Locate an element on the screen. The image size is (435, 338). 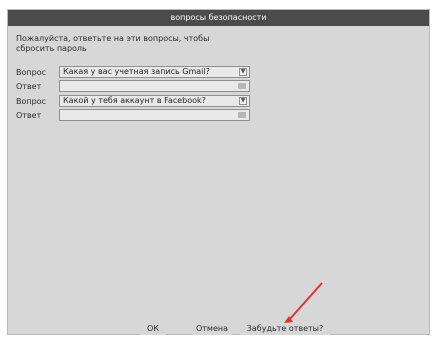
question-value-1: Какая у вас учетная запись Gmail? is located at coordinates (136, 71).